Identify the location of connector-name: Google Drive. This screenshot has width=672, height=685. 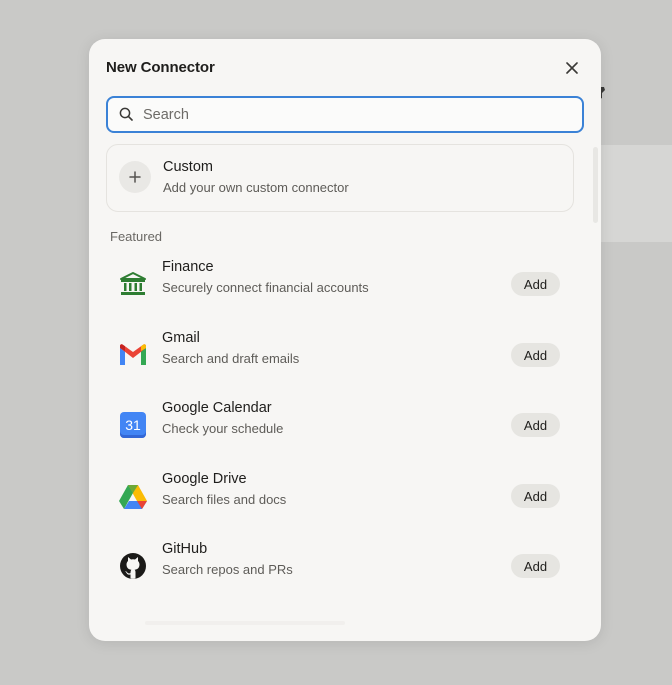
(204, 479).